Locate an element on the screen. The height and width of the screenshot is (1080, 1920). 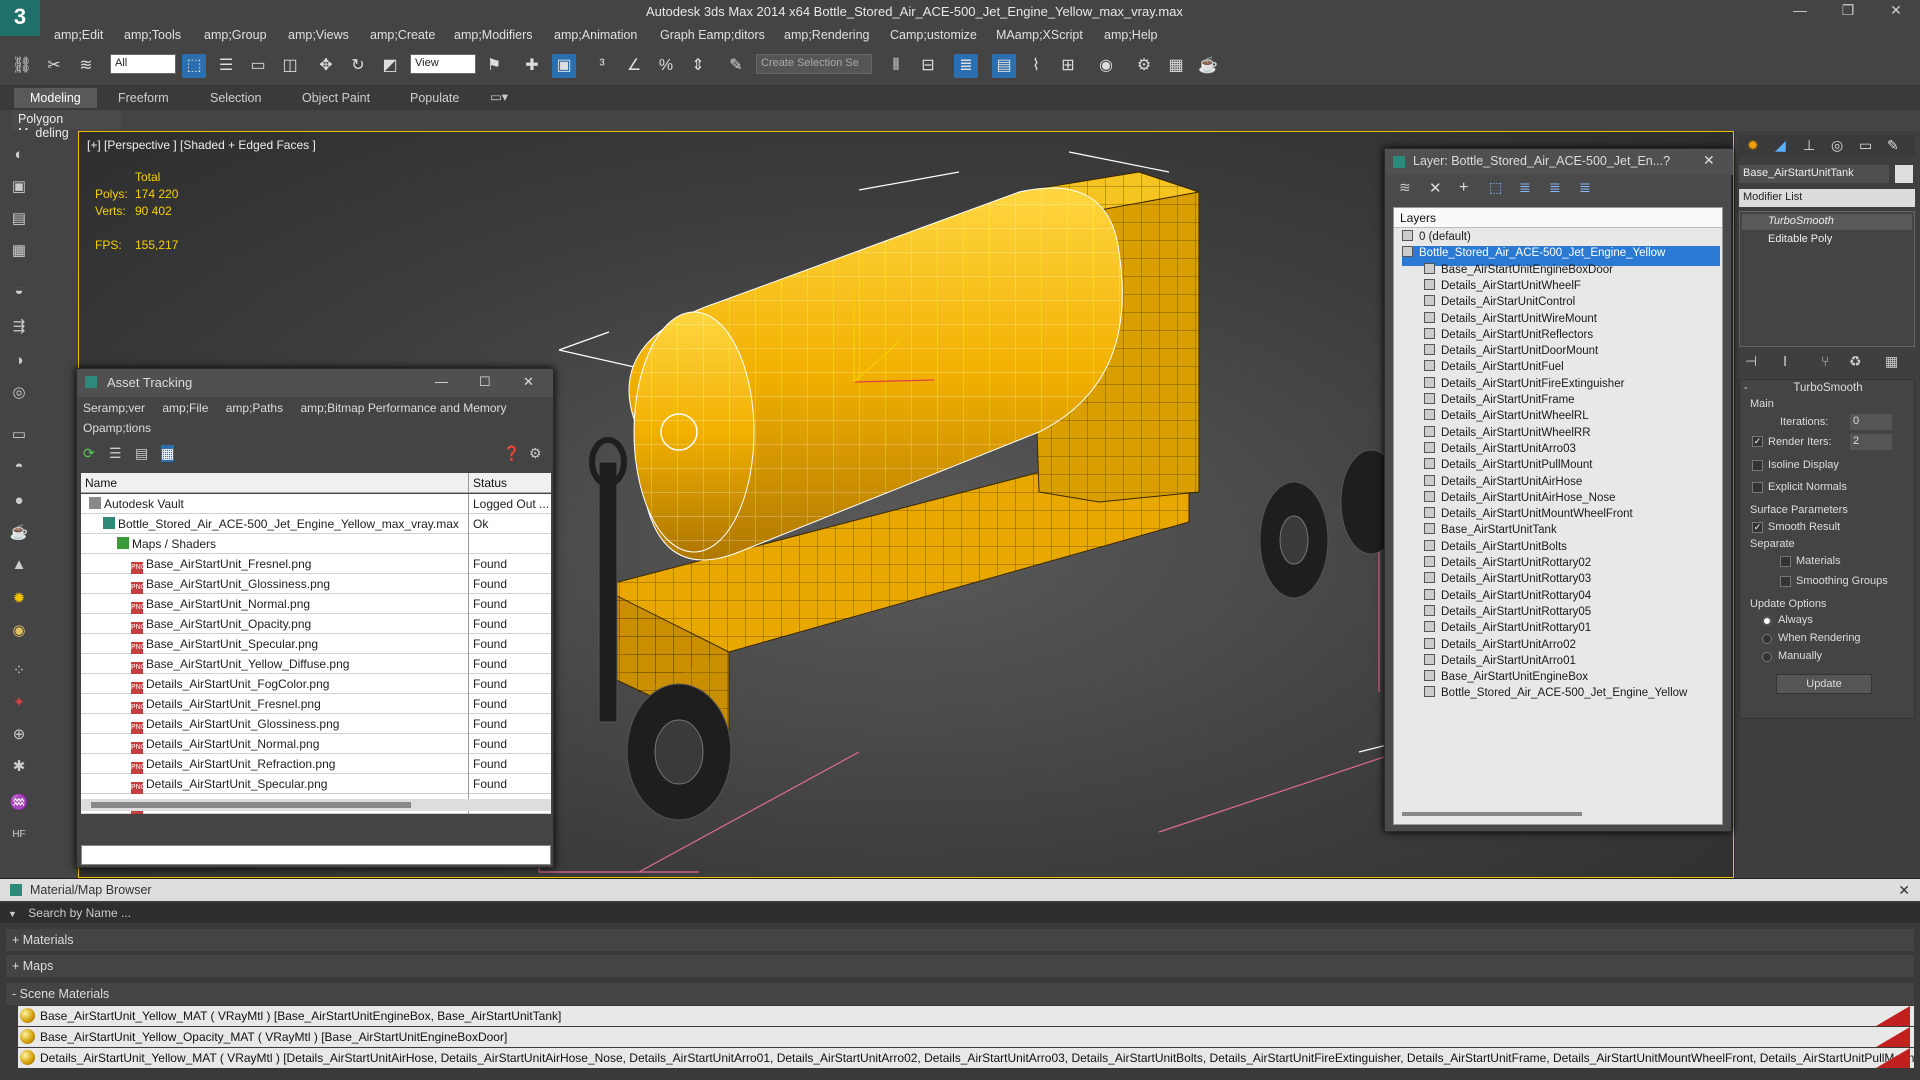
cloth-icon: ✱ is located at coordinates (19, 767).